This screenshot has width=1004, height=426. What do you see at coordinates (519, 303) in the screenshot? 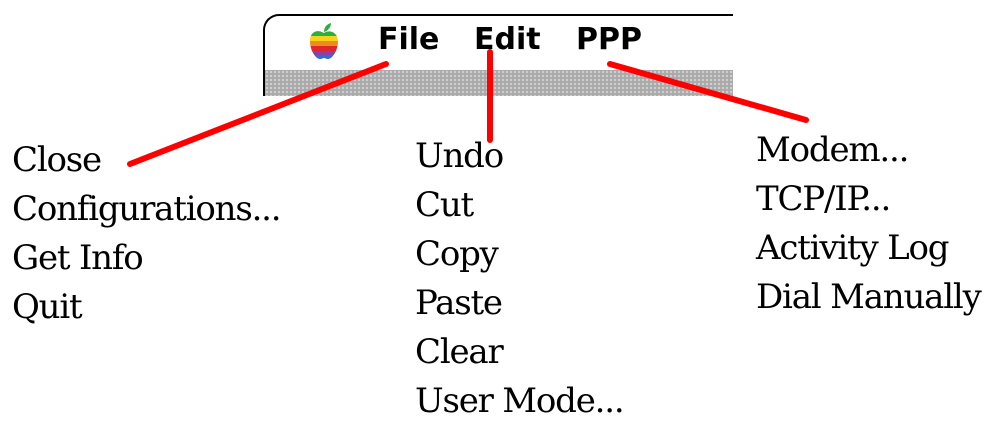
I see `menu-item-paste: Paste` at bounding box center [519, 303].